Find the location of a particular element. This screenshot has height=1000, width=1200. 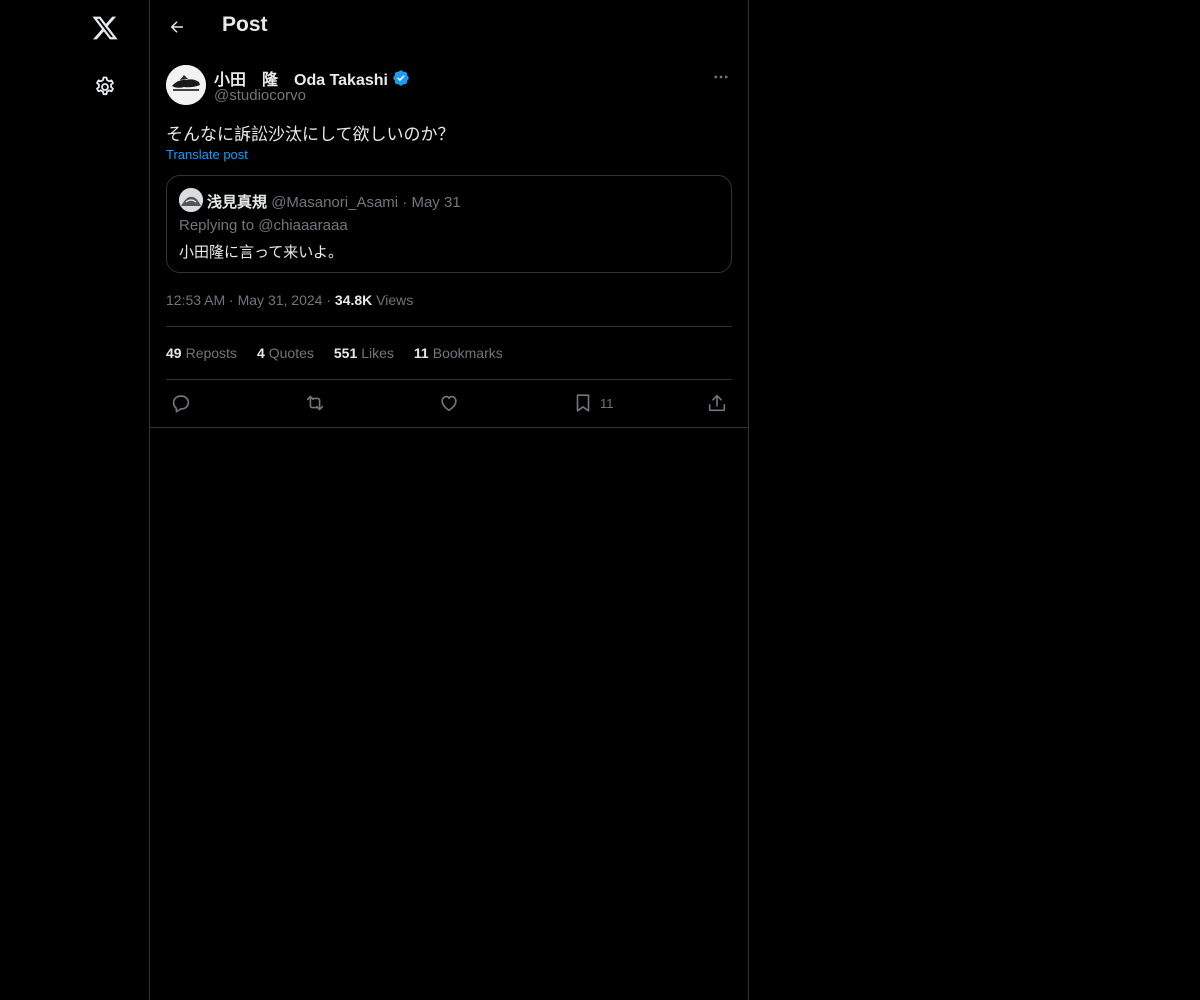

repost-button is located at coordinates (315, 403).